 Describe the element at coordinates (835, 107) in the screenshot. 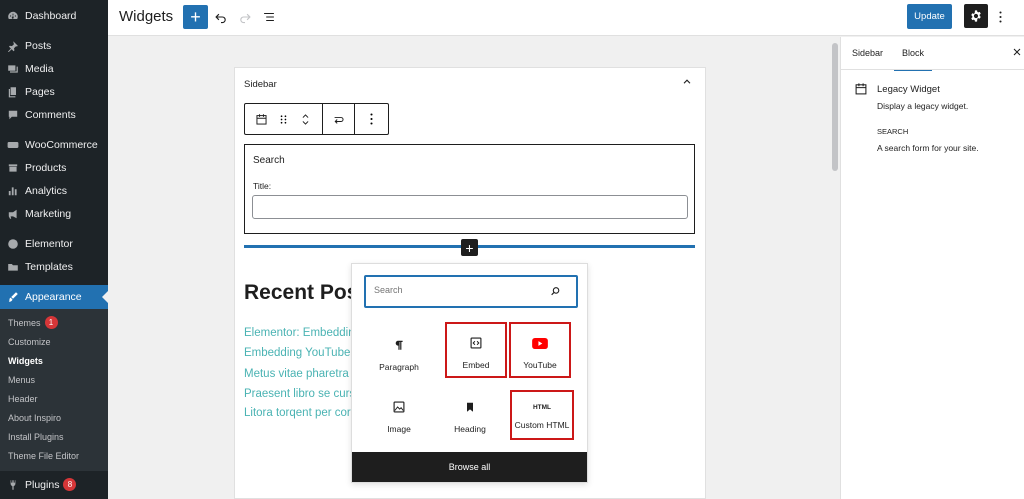

I see `canvas-scrollbar` at that location.